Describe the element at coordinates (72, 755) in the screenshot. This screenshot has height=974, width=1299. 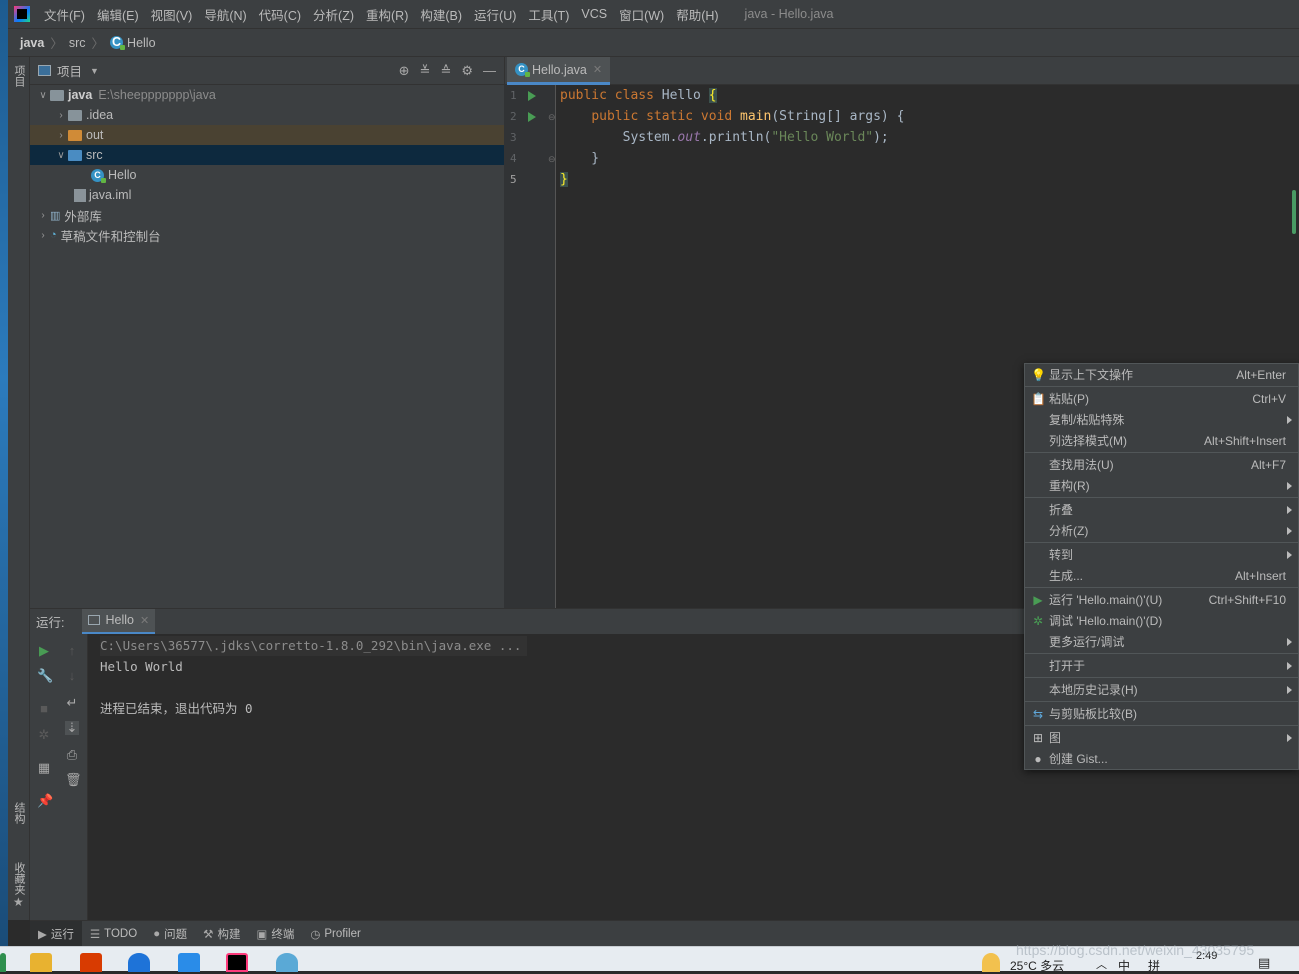
I see `print-icon: ⎙` at that location.